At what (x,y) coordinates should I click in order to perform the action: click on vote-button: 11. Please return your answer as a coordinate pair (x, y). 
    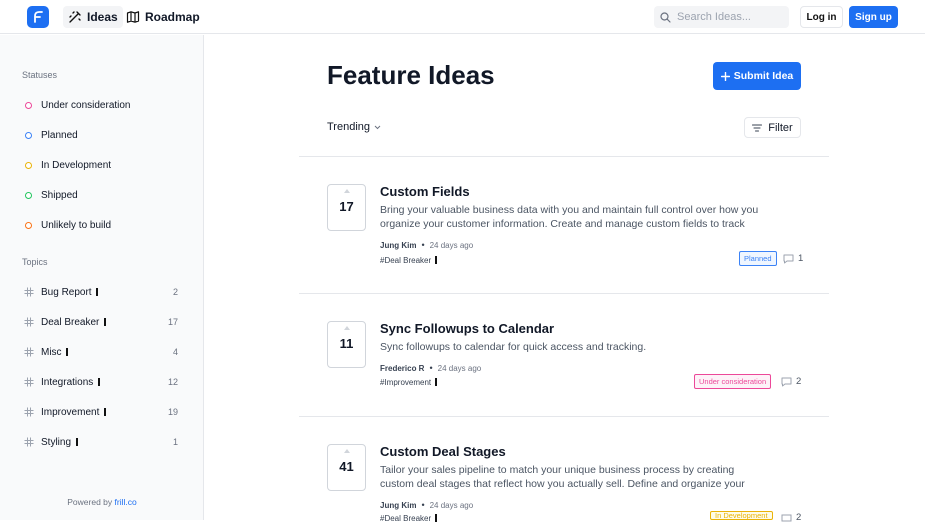
    Looking at the image, I should click on (346, 344).